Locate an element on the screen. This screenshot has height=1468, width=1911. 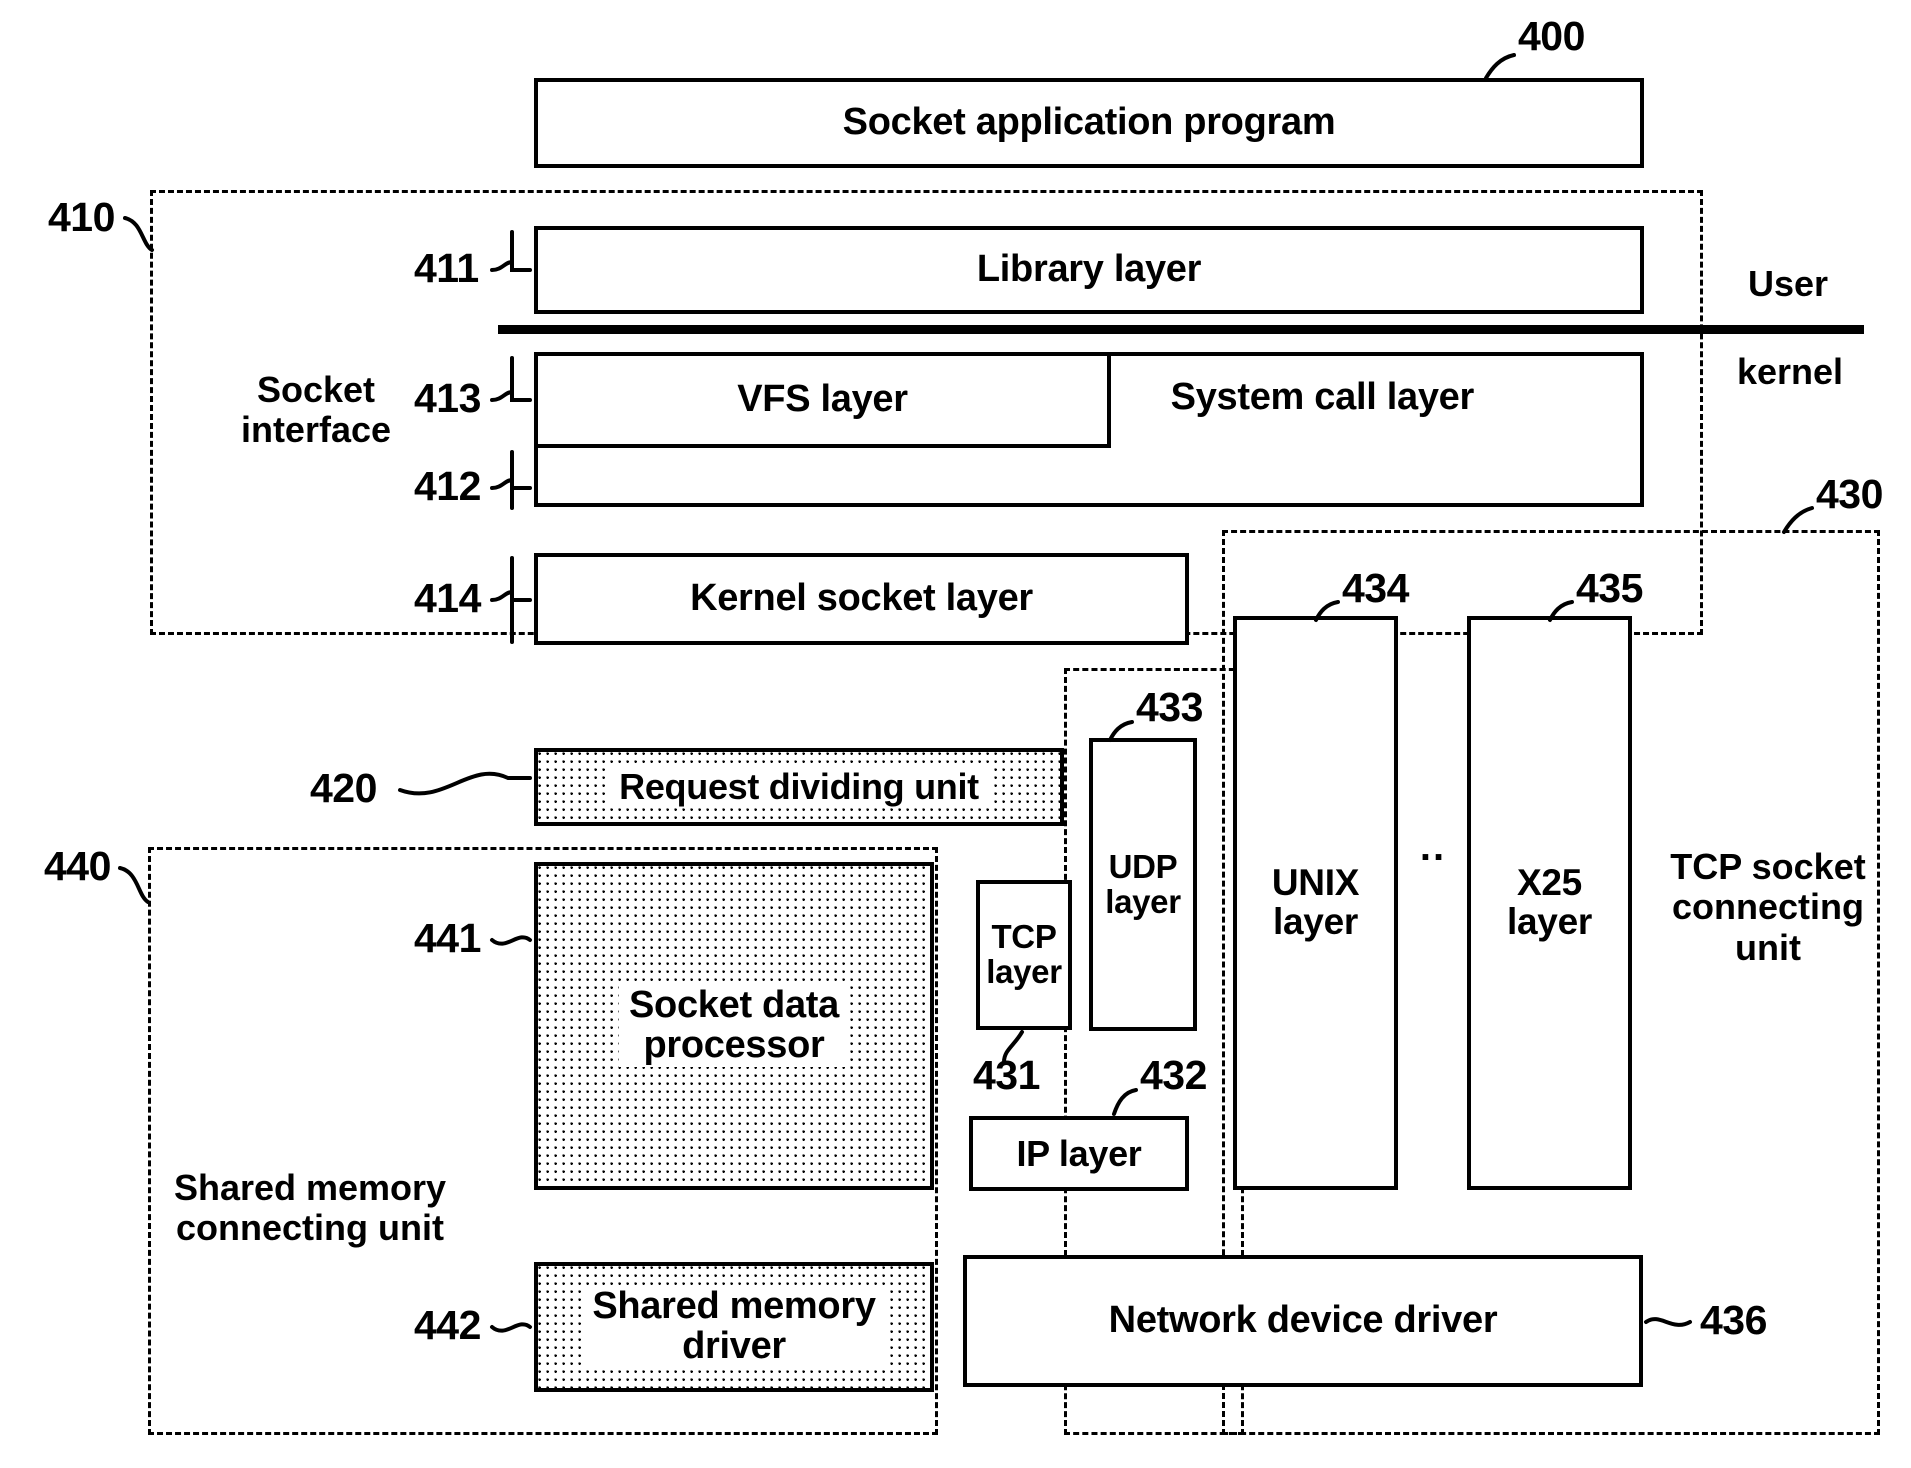
ref-420: 420 is located at coordinates (343, 788).